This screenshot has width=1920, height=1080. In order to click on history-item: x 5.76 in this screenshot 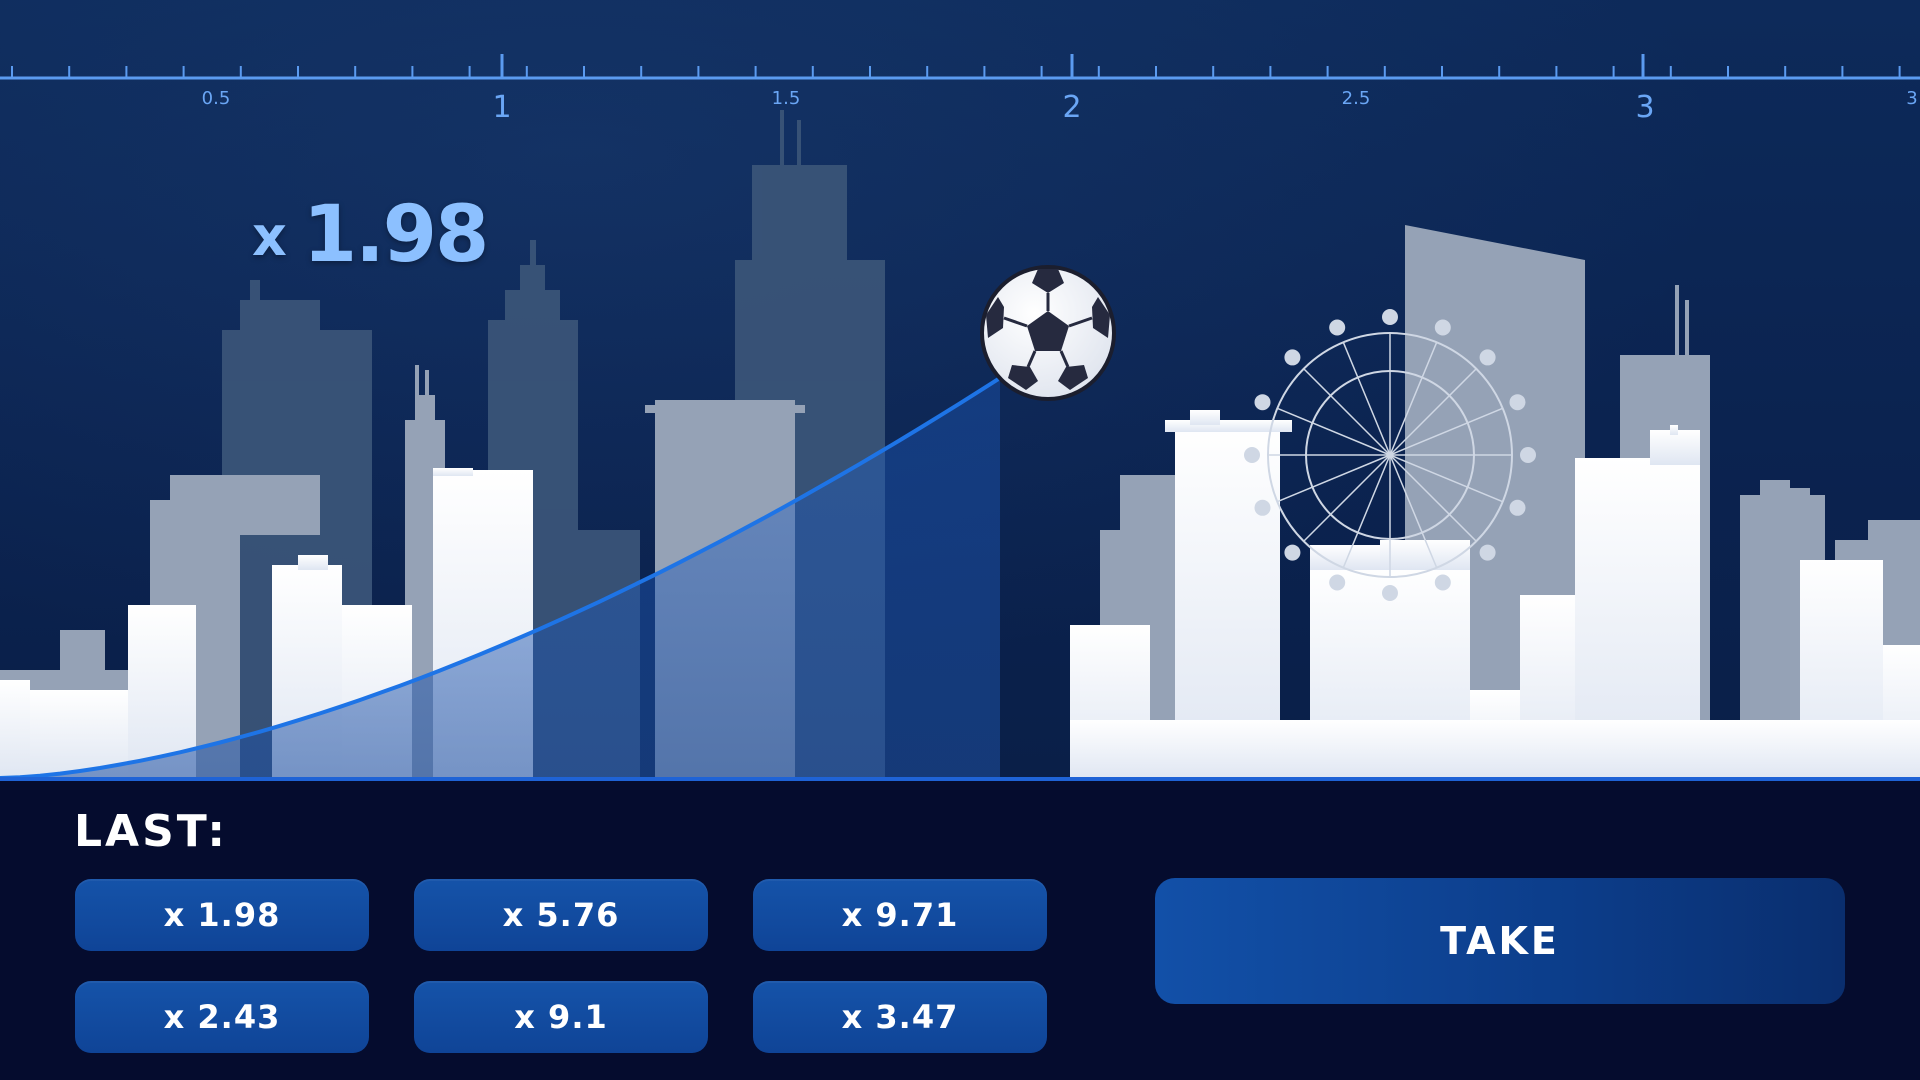, I will do `click(561, 915)`.